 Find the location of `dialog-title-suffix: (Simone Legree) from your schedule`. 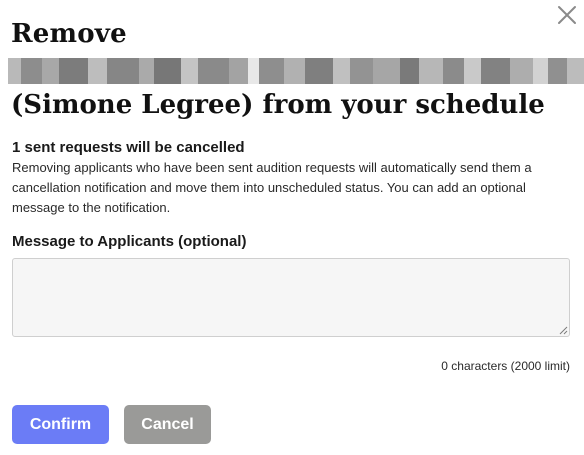

dialog-title-suffix: (Simone Legree) from your schedule is located at coordinates (278, 105).